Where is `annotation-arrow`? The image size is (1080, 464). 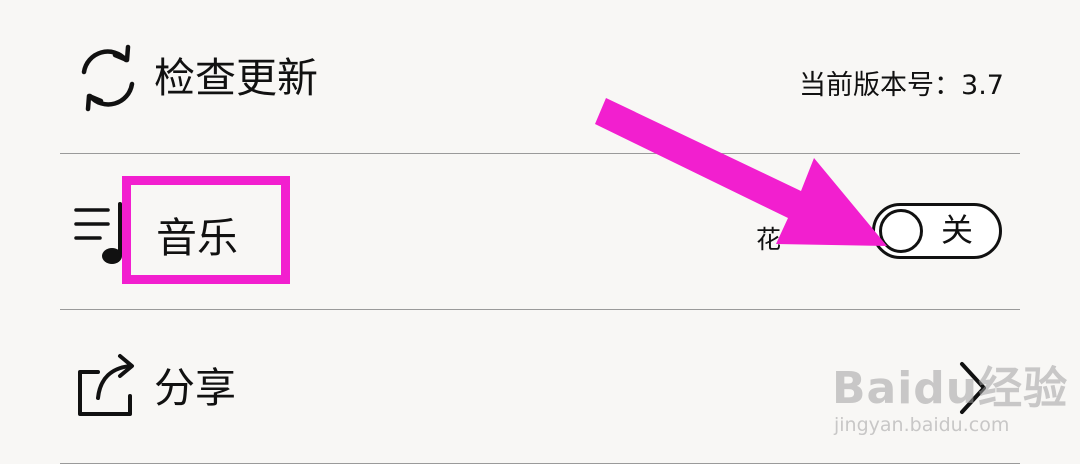 annotation-arrow is located at coordinates (741, 172).